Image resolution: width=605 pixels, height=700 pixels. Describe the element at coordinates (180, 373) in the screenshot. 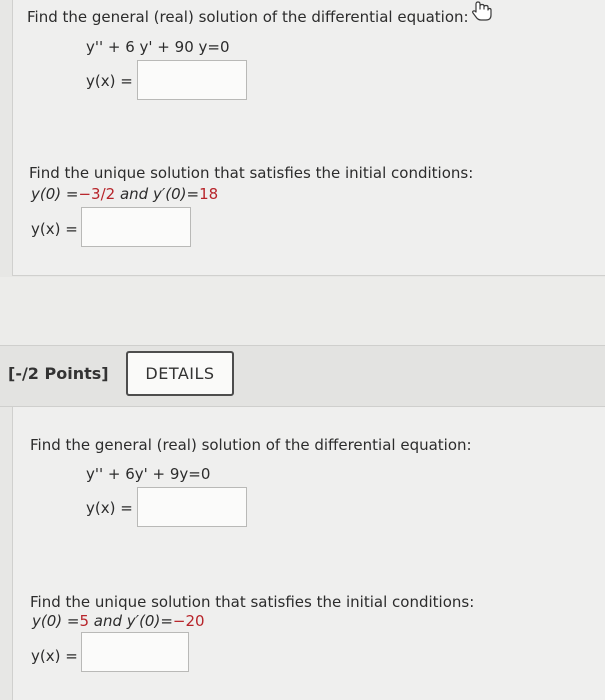

I see `details-button: DETAILS` at that location.